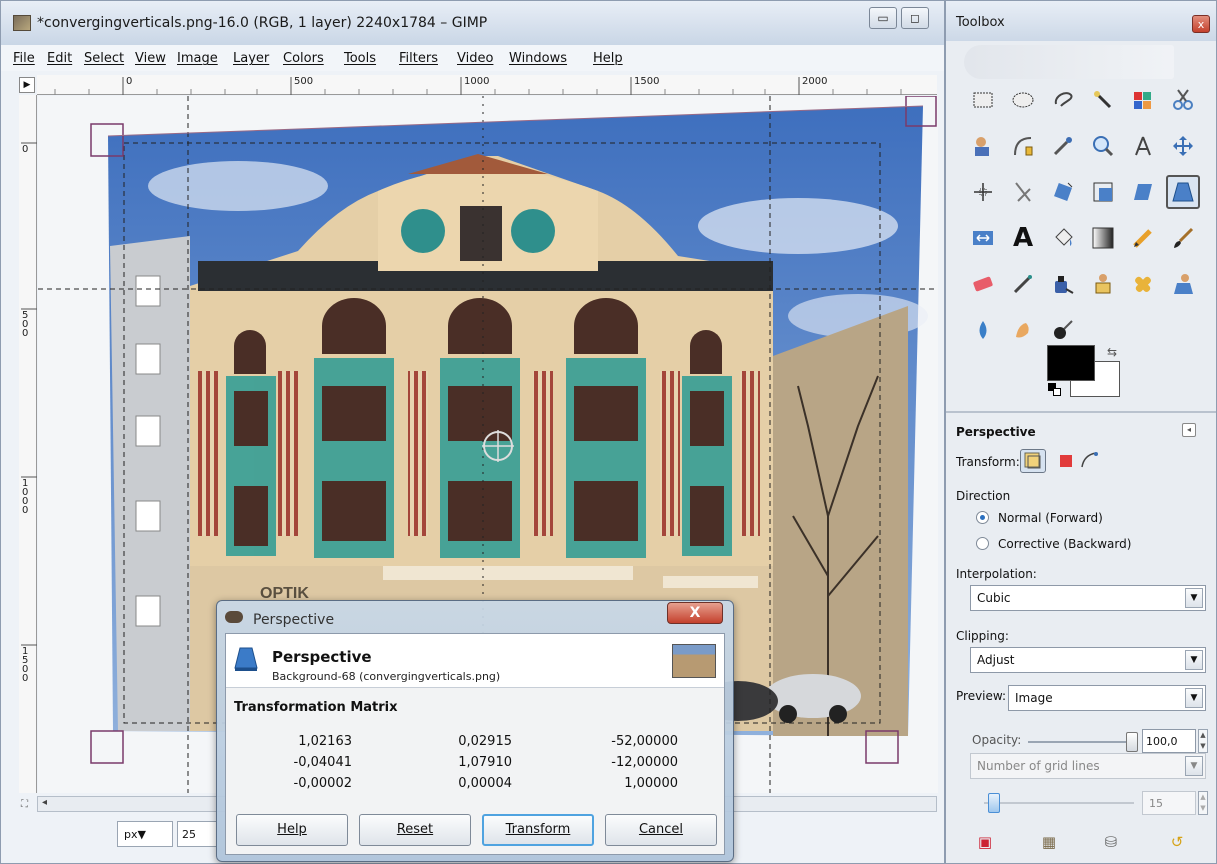 This screenshot has height=864, width=1217. What do you see at coordinates (325, 741) in the screenshot?
I see `matrix-cell: 1,02163` at bounding box center [325, 741].